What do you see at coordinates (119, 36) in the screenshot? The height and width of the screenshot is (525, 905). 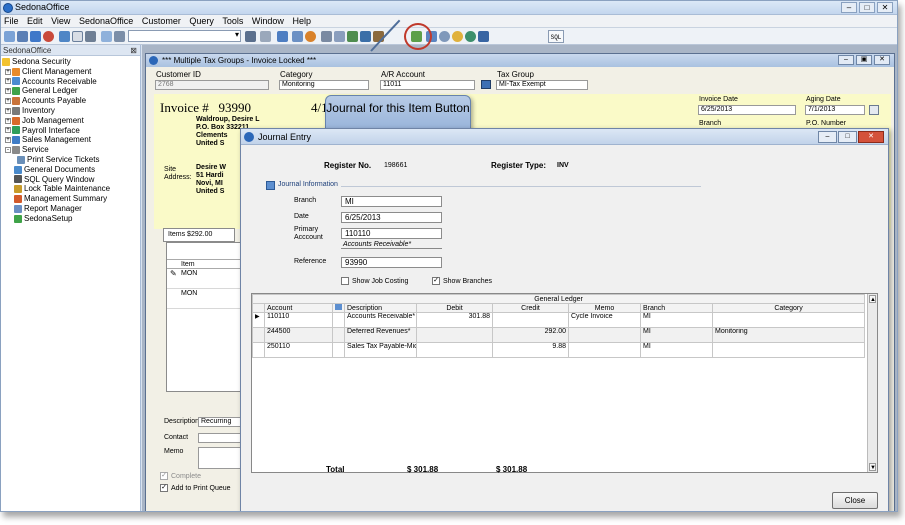 I see `paste-icon` at bounding box center [119, 36].